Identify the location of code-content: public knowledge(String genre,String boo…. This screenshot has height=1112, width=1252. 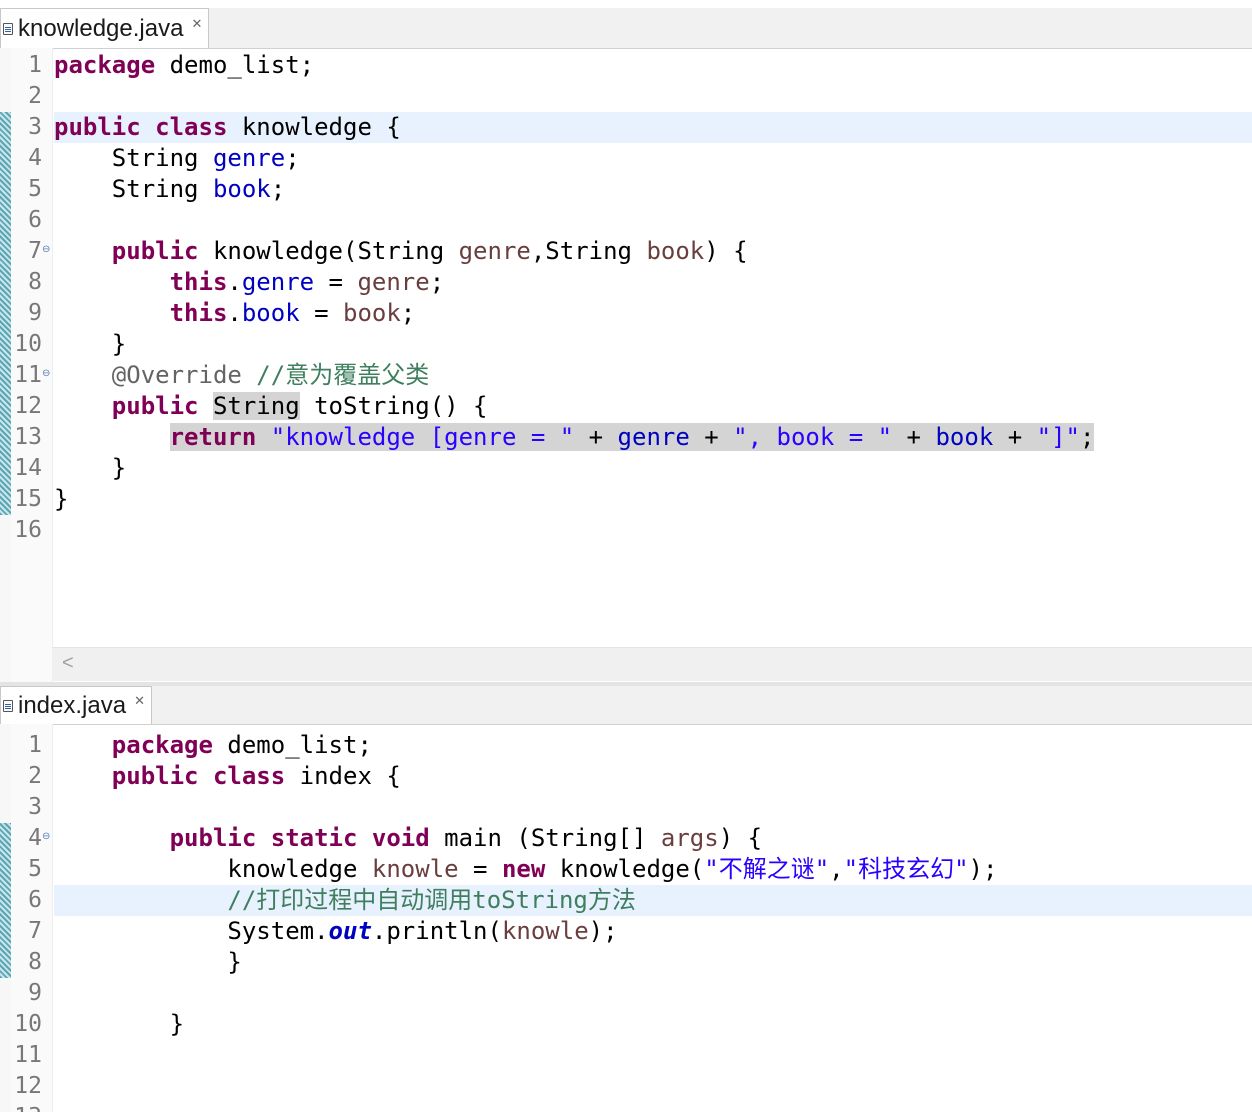
(653, 251).